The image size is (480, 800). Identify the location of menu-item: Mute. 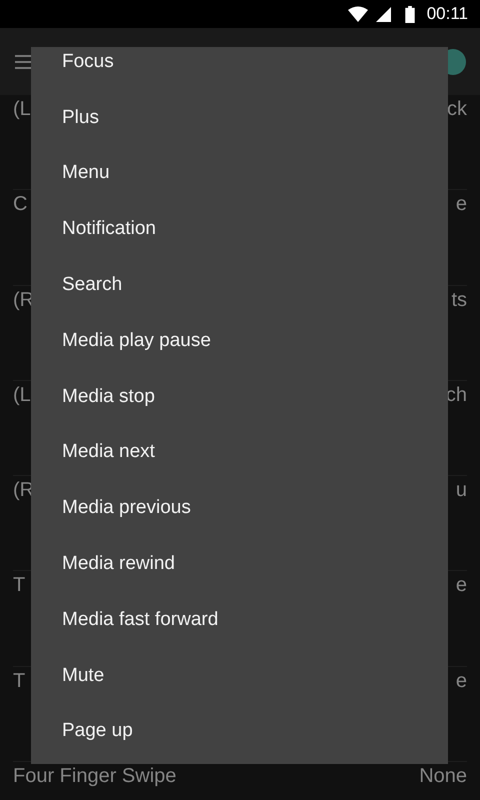
(239, 676).